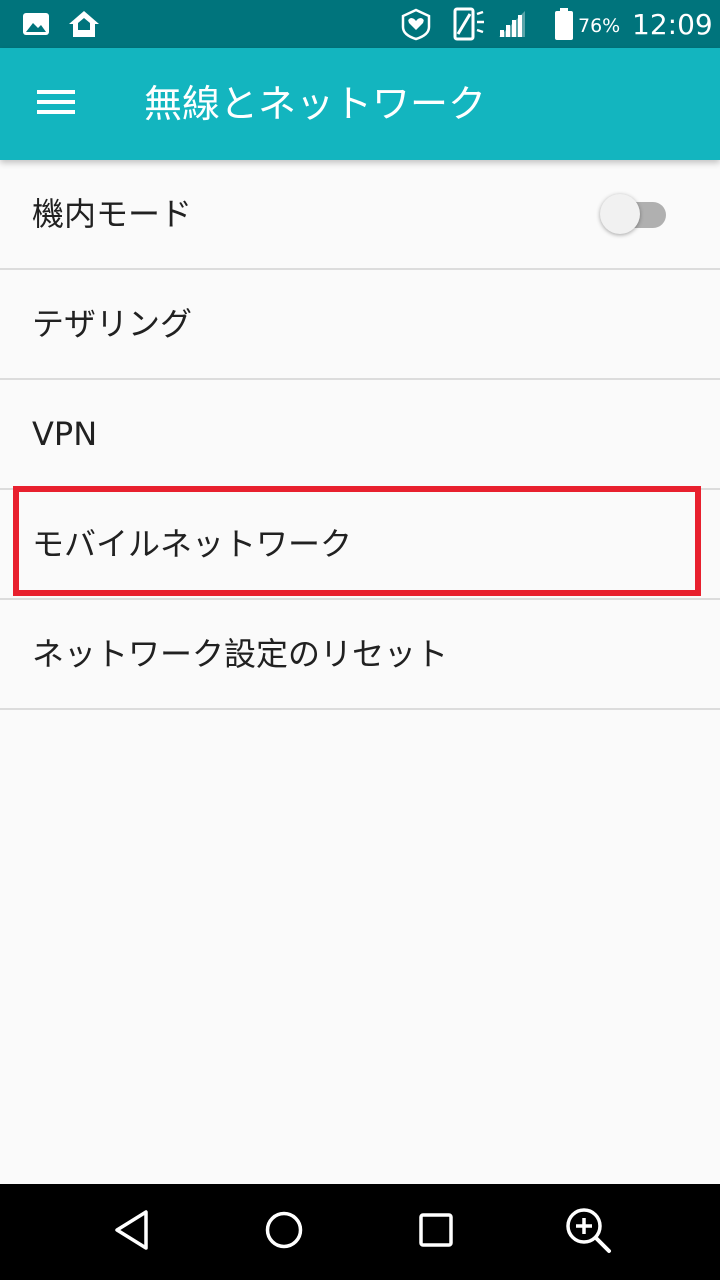 The image size is (720, 1280). I want to click on recents-icon, so click(436, 1232).